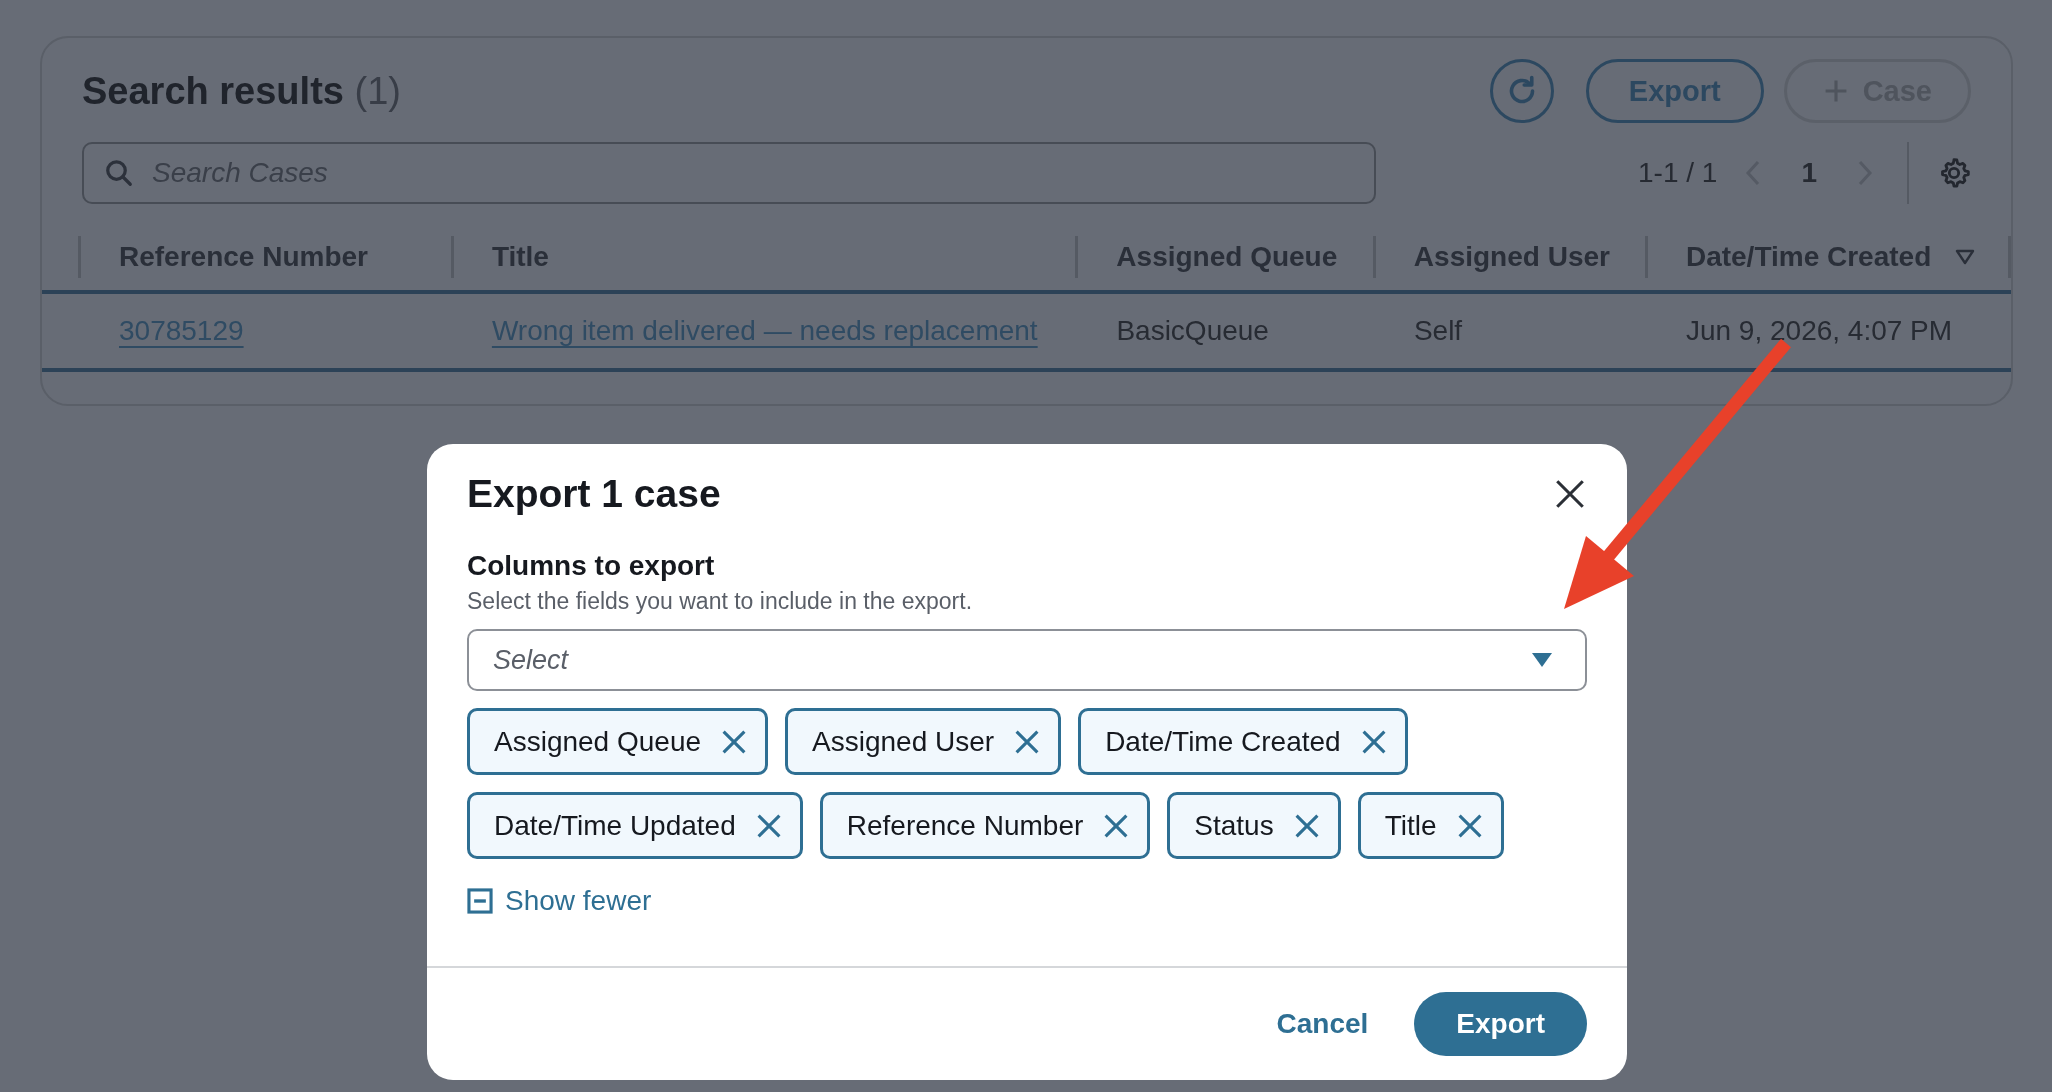  What do you see at coordinates (1809, 173) in the screenshot?
I see `page-number: 1` at bounding box center [1809, 173].